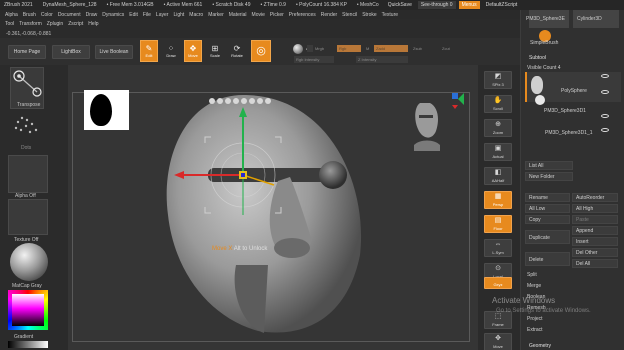 The width and height of the screenshot is (624, 350). I want to click on menu-picker: Picker, so click(277, 15).